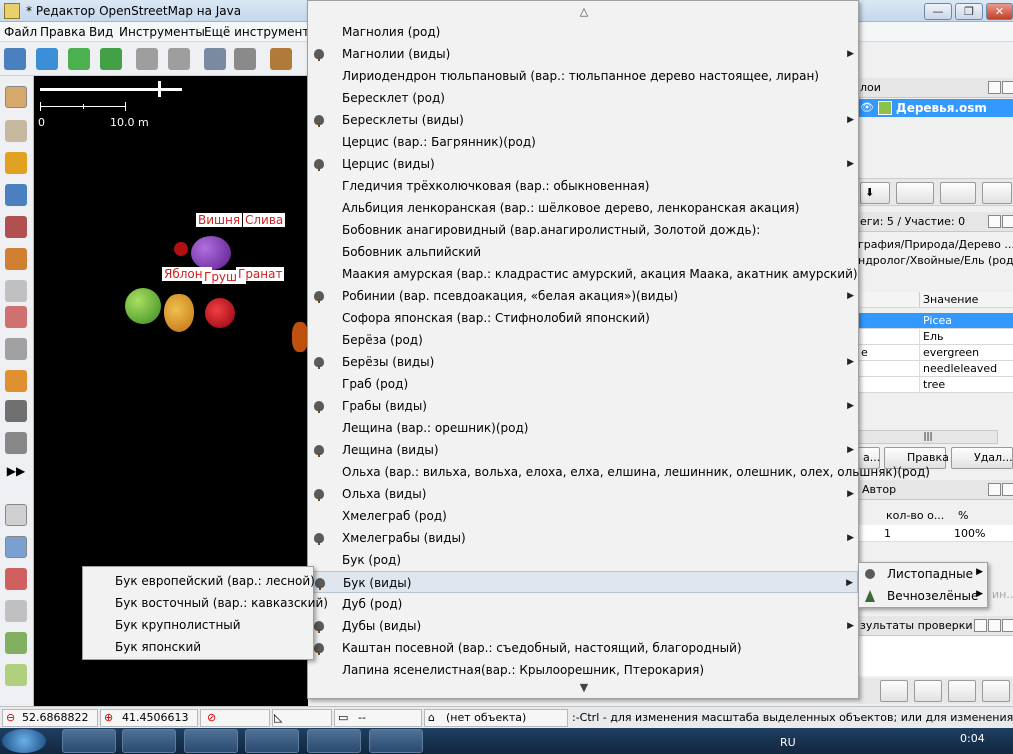  Describe the element at coordinates (935, 533) in the screenshot. I see `author-row: 1 100%` at that location.